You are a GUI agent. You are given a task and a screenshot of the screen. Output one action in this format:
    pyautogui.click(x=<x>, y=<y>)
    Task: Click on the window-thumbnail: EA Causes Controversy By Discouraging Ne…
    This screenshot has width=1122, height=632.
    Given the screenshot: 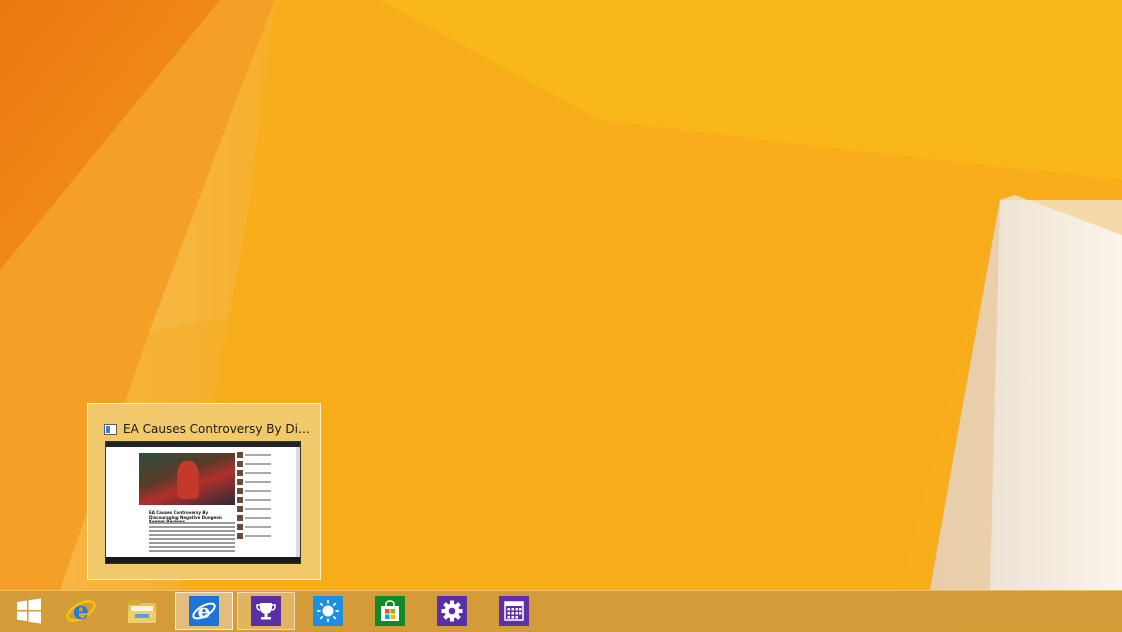 What is the action you would take?
    pyautogui.click(x=203, y=502)
    